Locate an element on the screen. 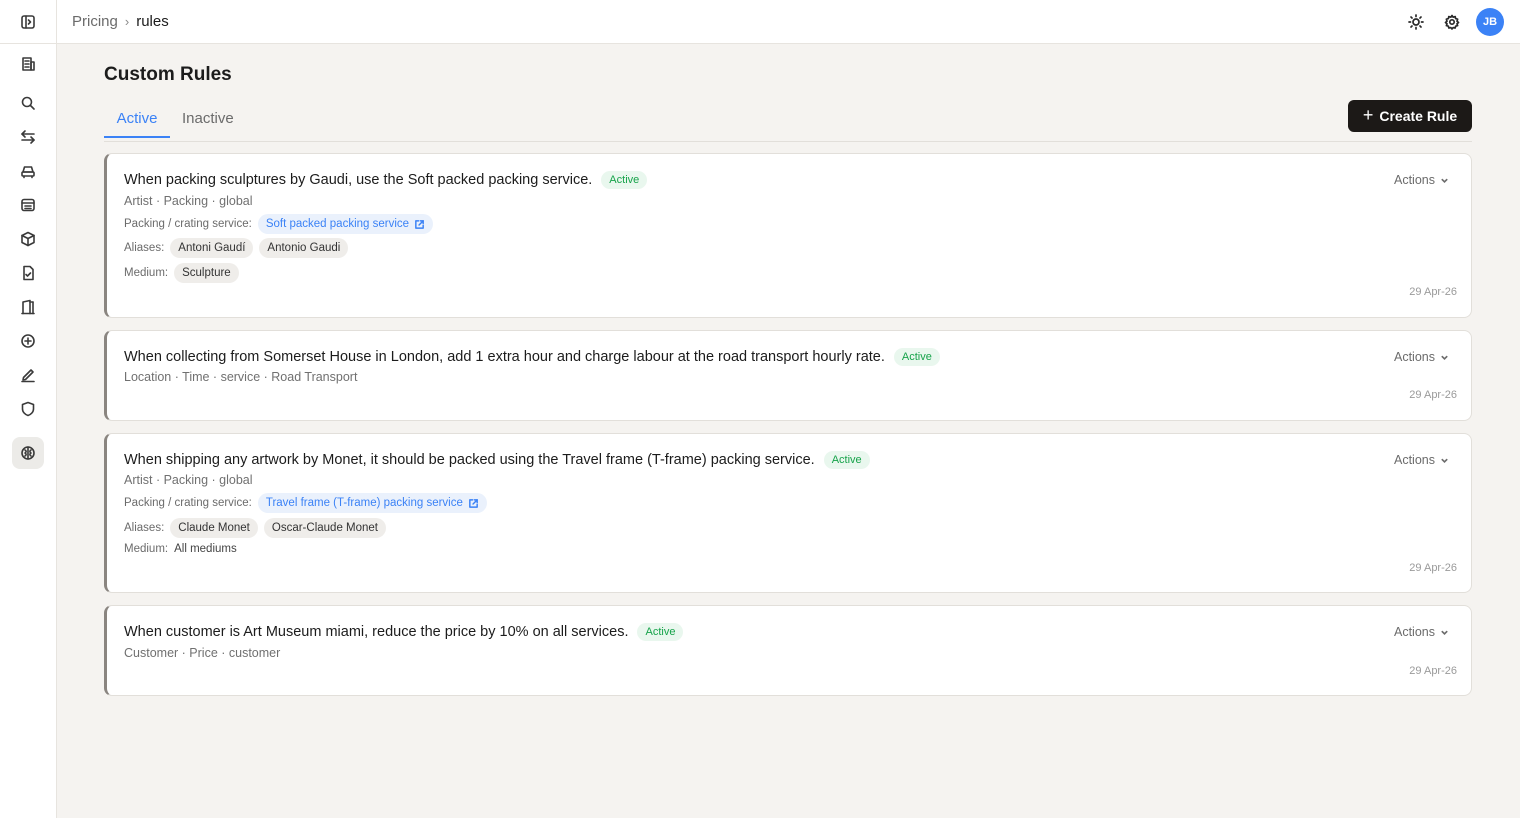 The image size is (1520, 818). sidebar-item-edit is located at coordinates (28, 375).